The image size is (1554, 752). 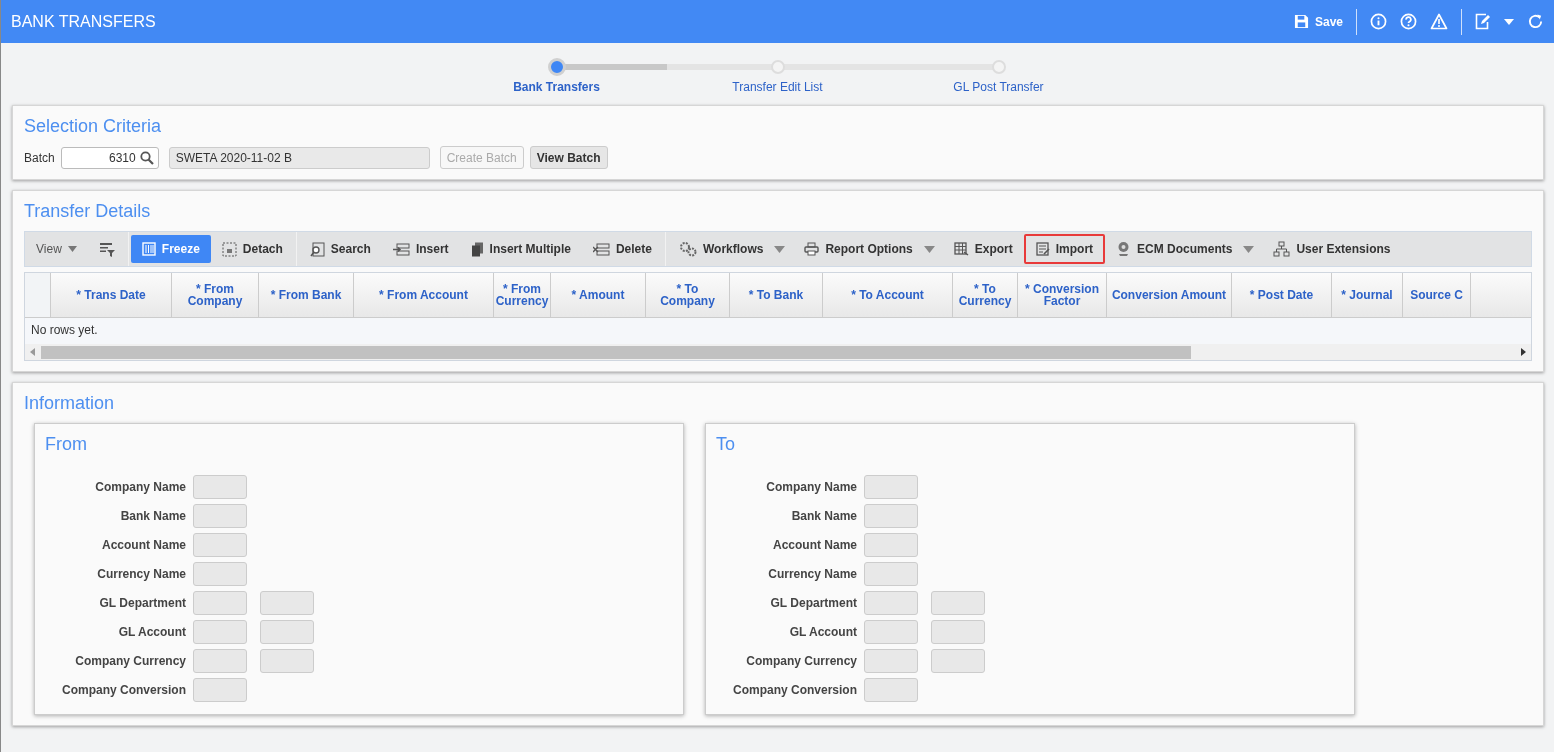 What do you see at coordinates (39, 157) in the screenshot?
I see `batch-label: Batch` at bounding box center [39, 157].